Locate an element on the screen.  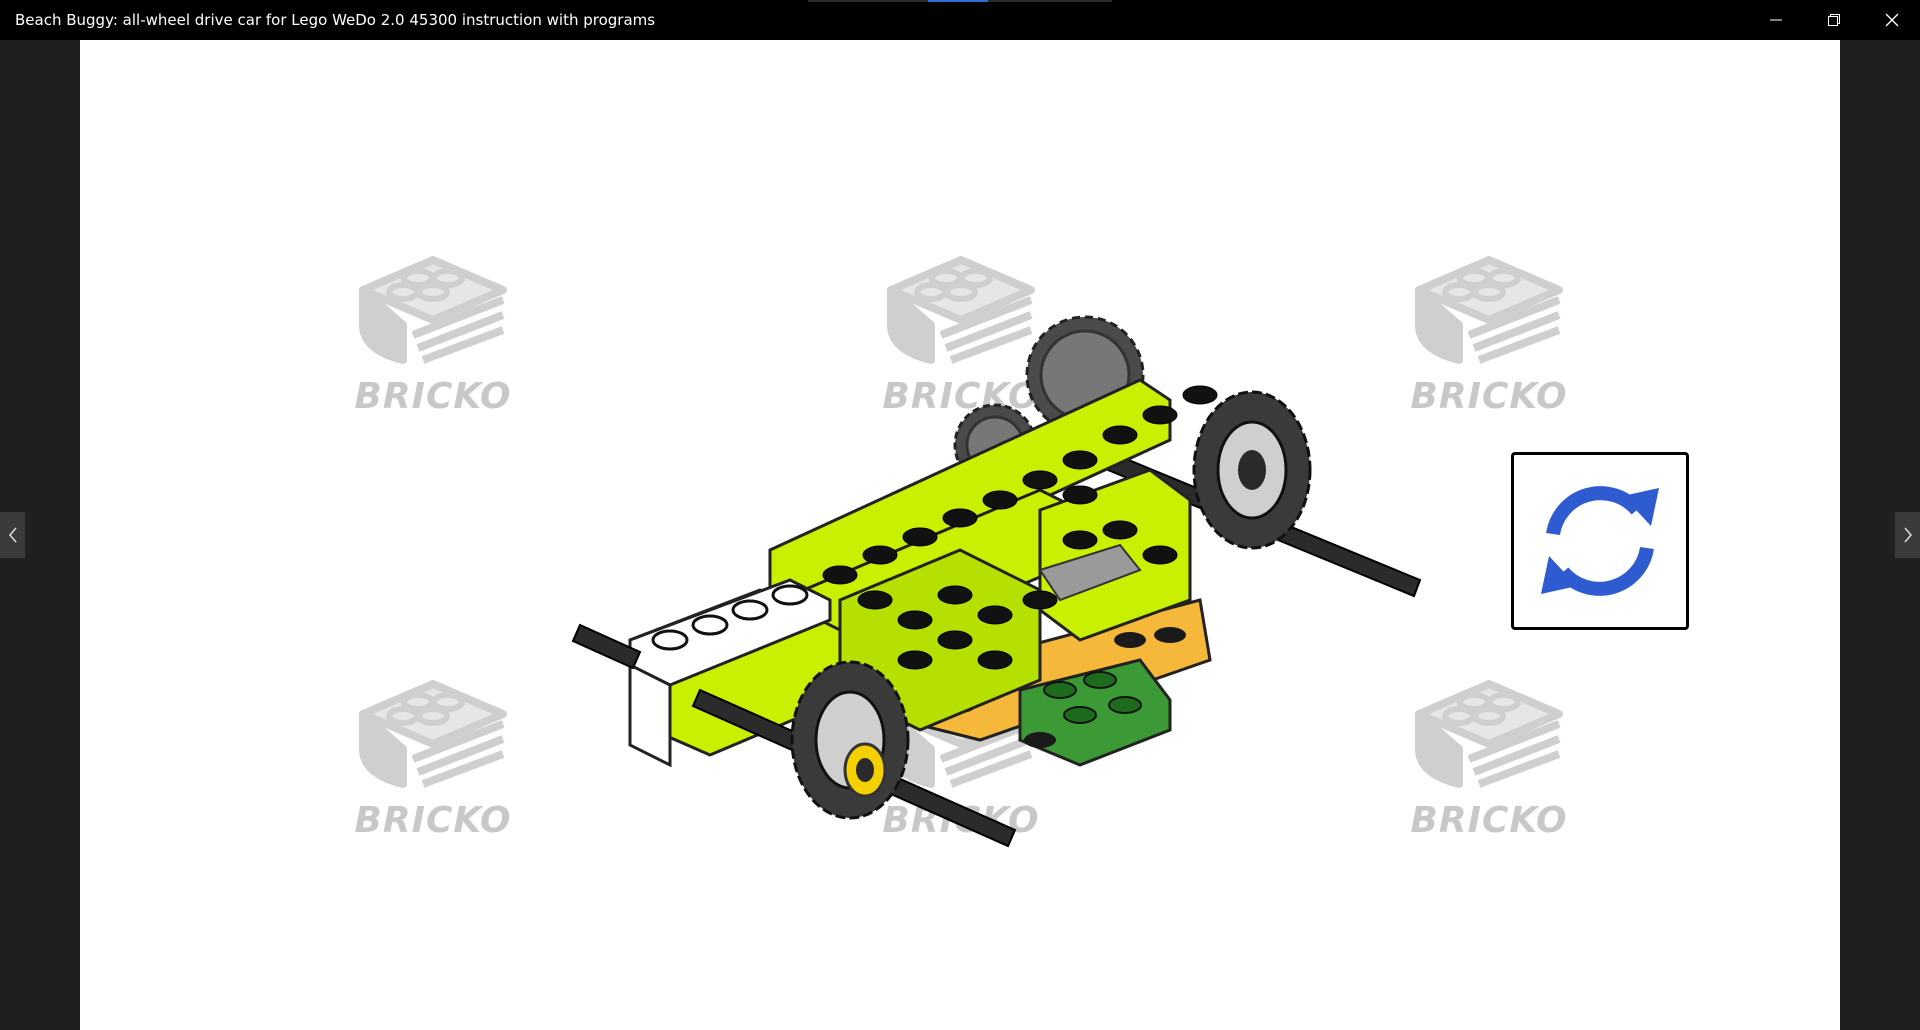
front-wheel is located at coordinates (850, 740).